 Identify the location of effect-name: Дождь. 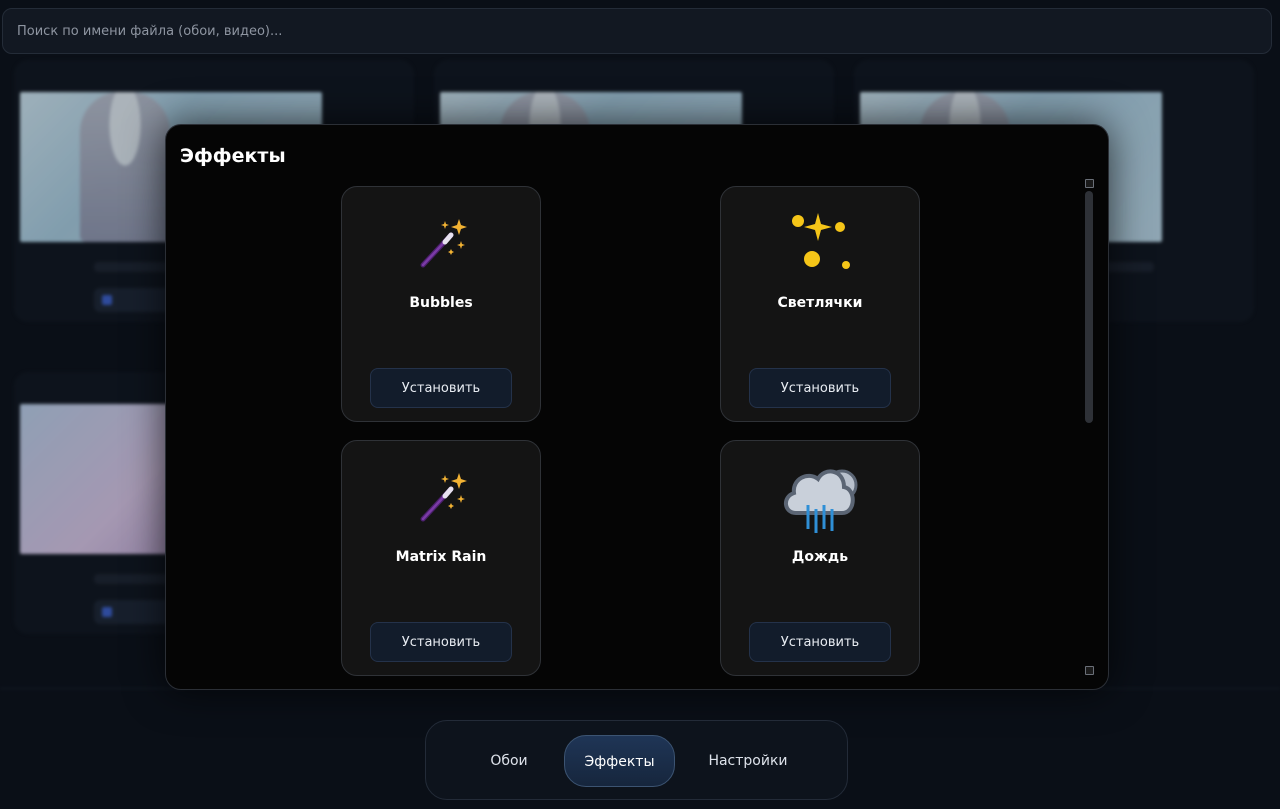
(820, 557).